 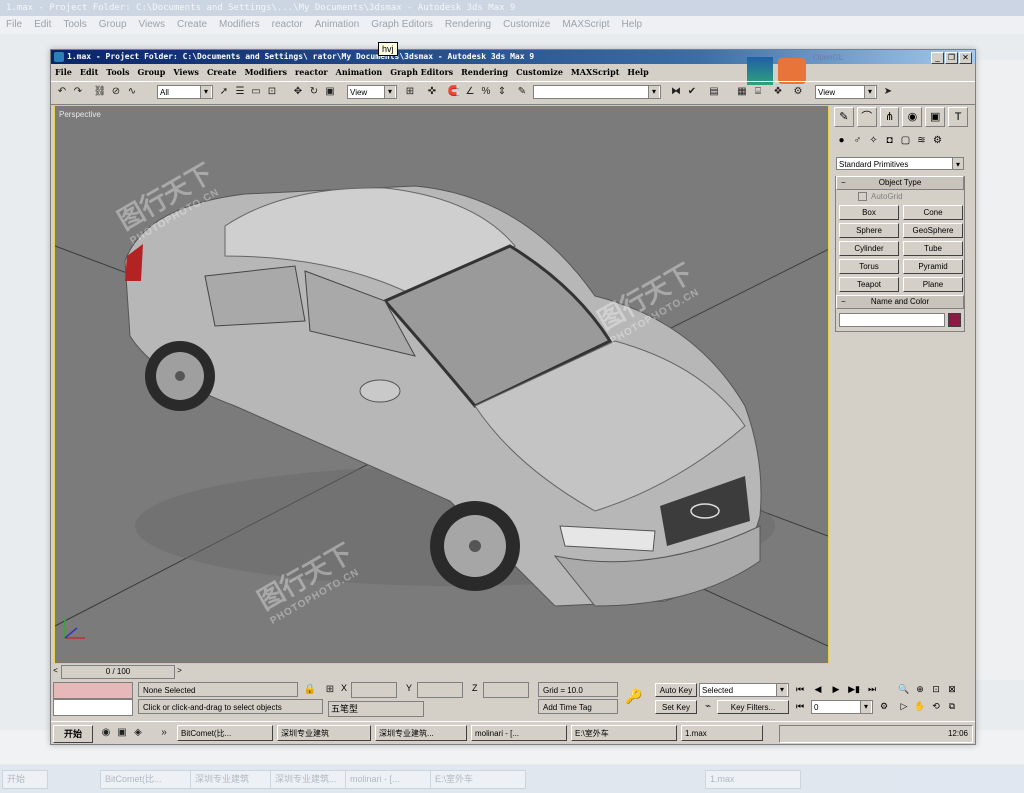 I want to click on key-mode-dropdown: Selected, so click(x=744, y=690).